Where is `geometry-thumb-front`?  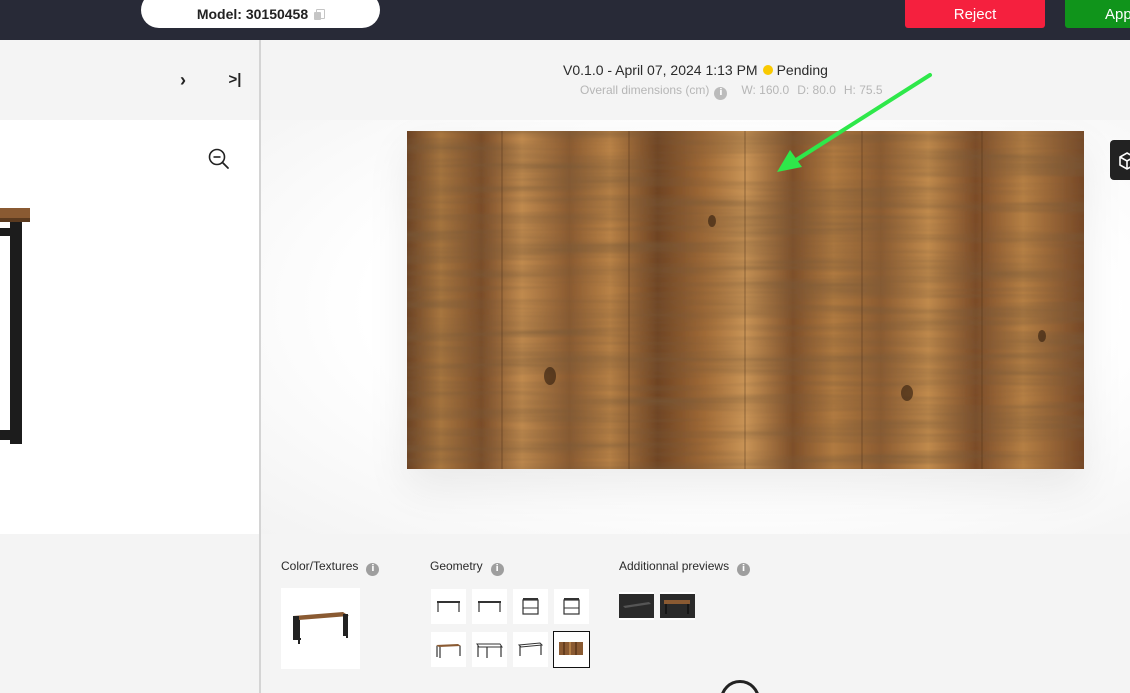
geometry-thumb-front is located at coordinates (448, 606).